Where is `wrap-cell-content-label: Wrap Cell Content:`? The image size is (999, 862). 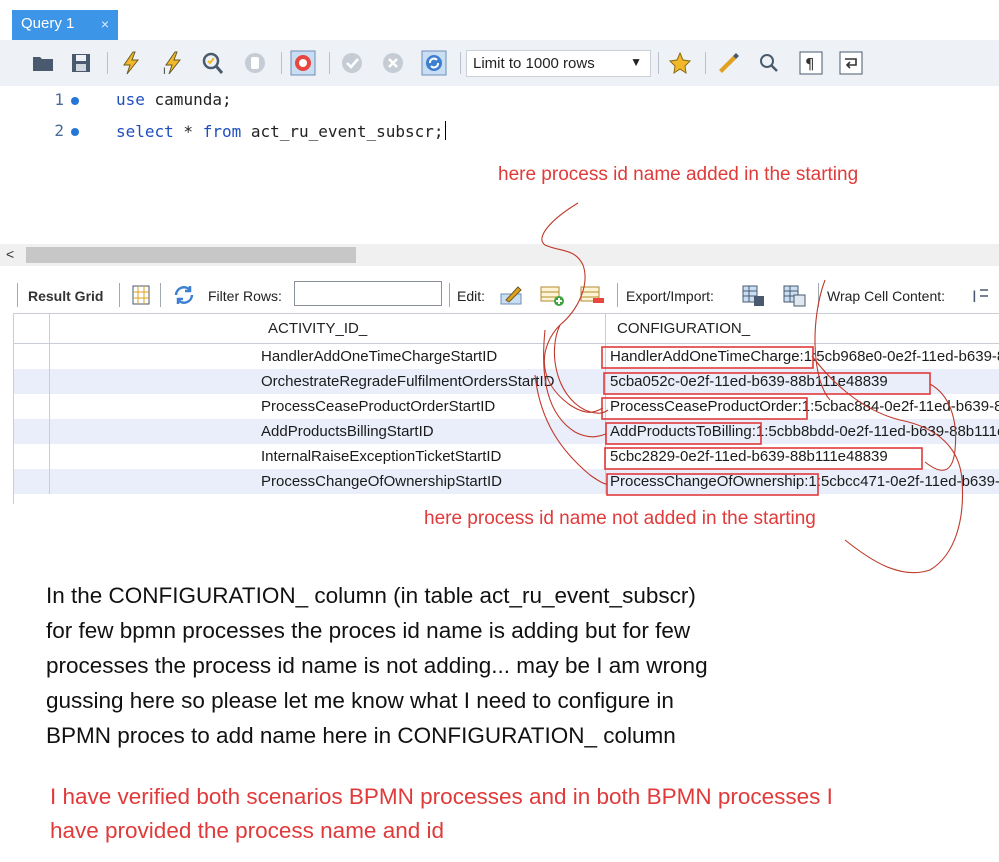 wrap-cell-content-label: Wrap Cell Content: is located at coordinates (886, 296).